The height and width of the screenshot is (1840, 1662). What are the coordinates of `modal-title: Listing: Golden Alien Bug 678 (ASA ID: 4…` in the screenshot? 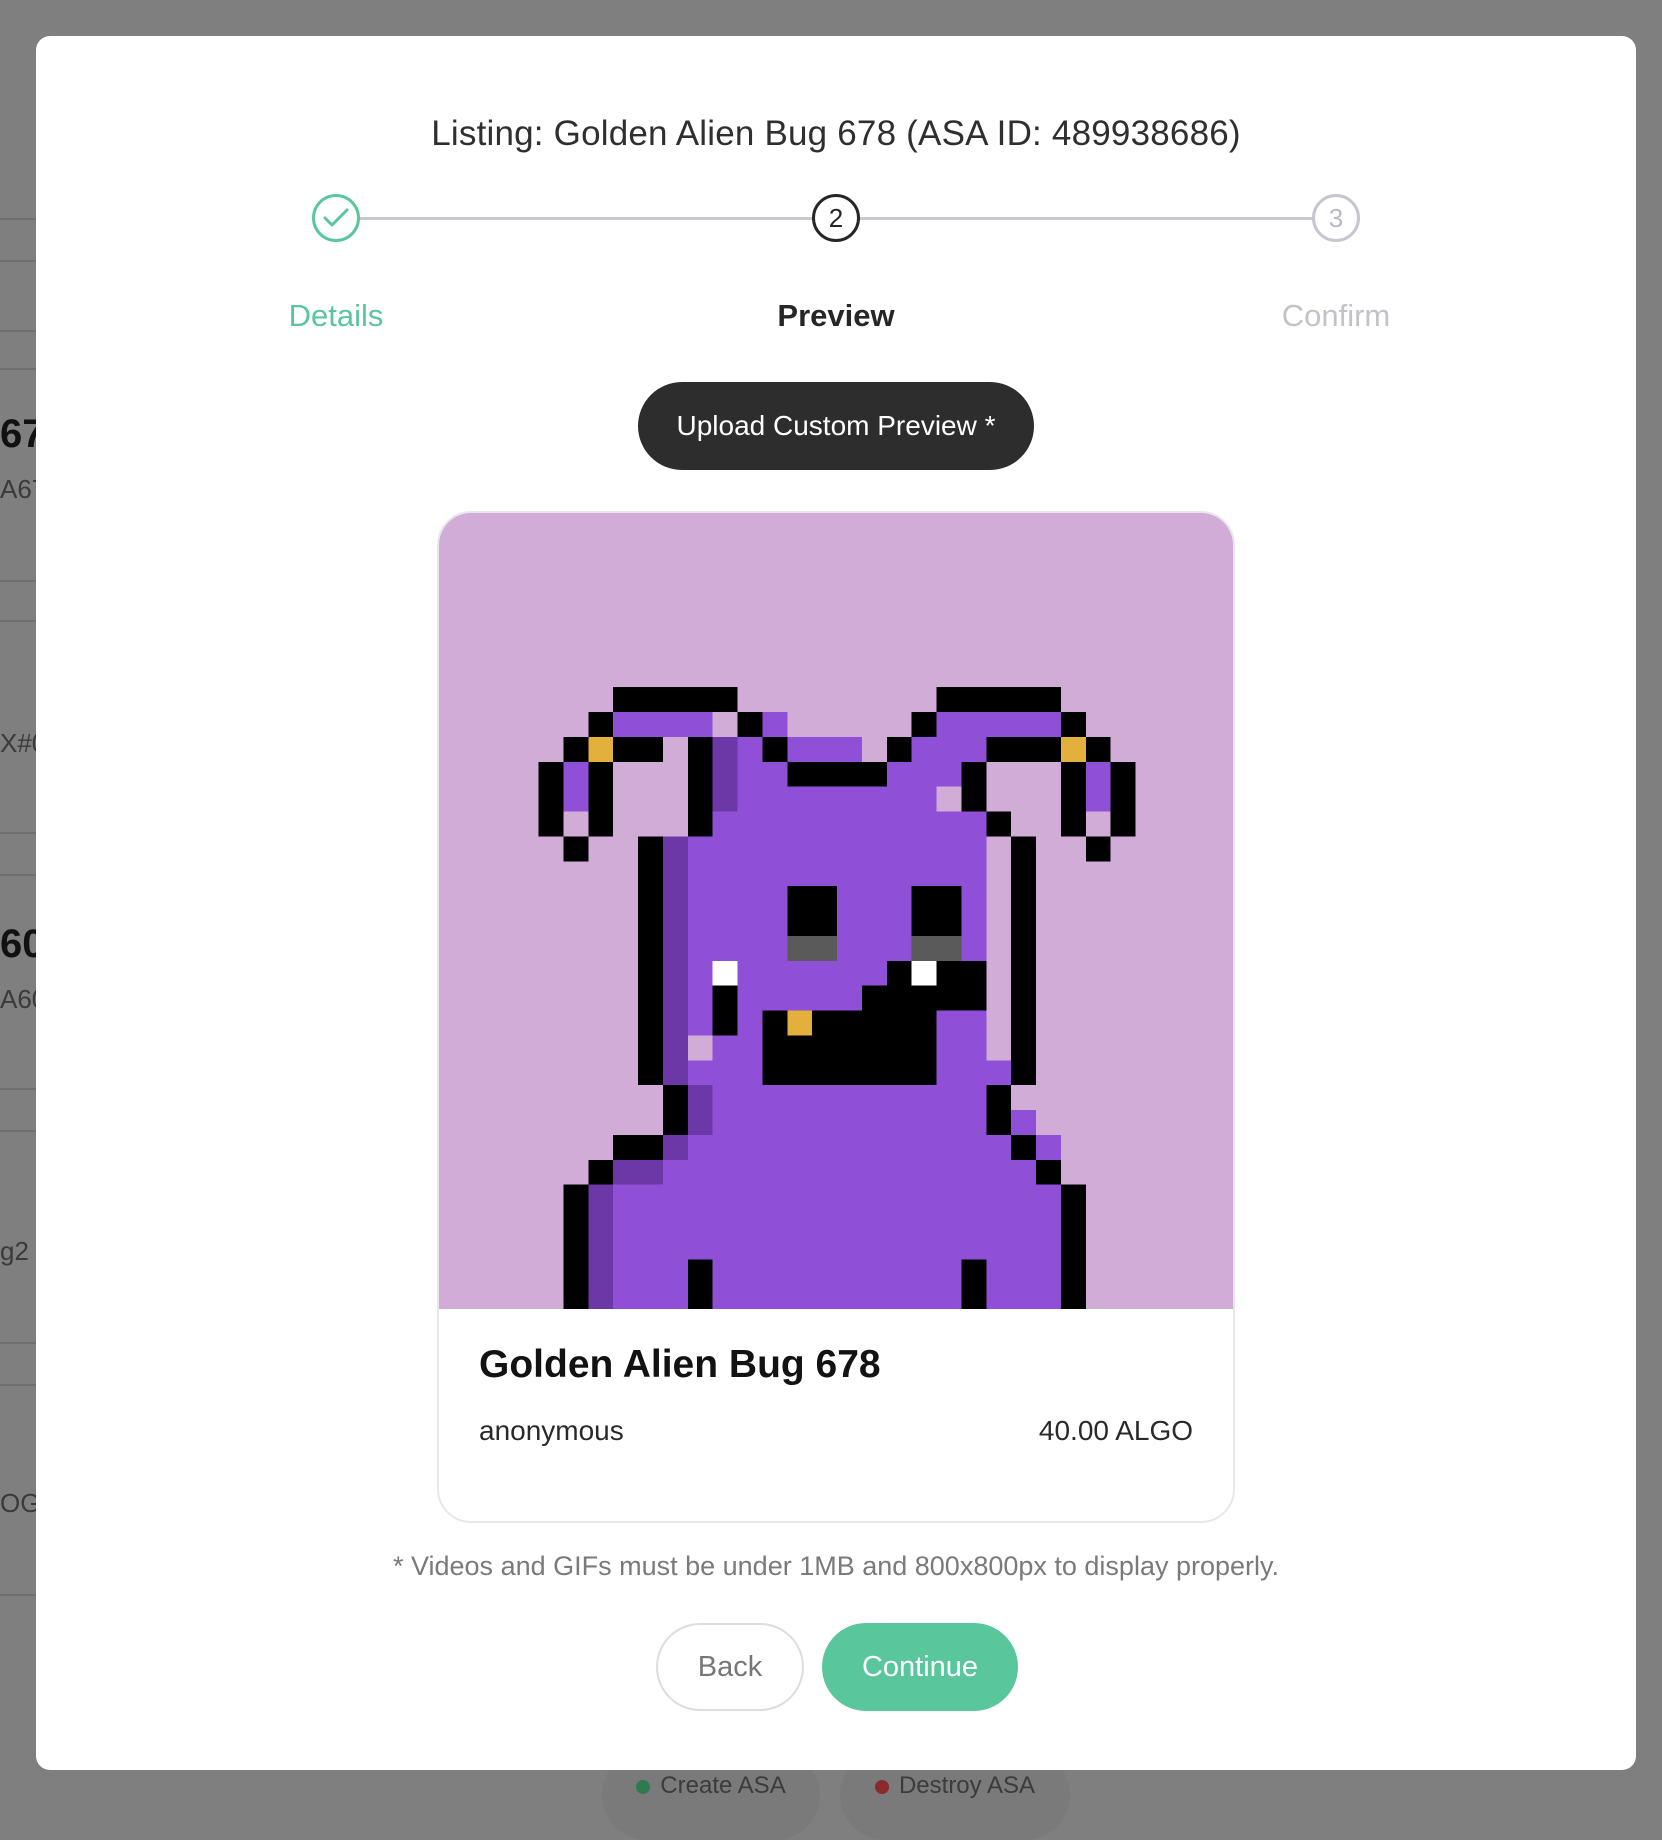 It's located at (836, 133).